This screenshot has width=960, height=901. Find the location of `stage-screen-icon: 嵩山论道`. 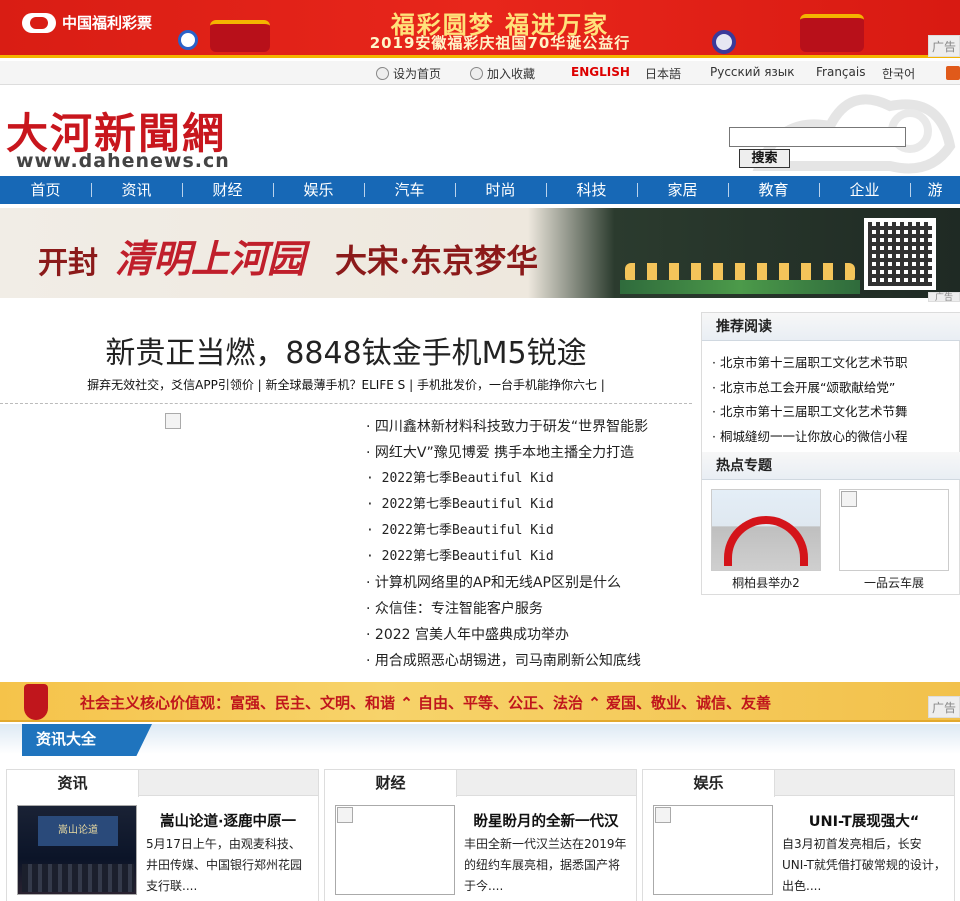

stage-screen-icon: 嵩山论道 is located at coordinates (78, 831).